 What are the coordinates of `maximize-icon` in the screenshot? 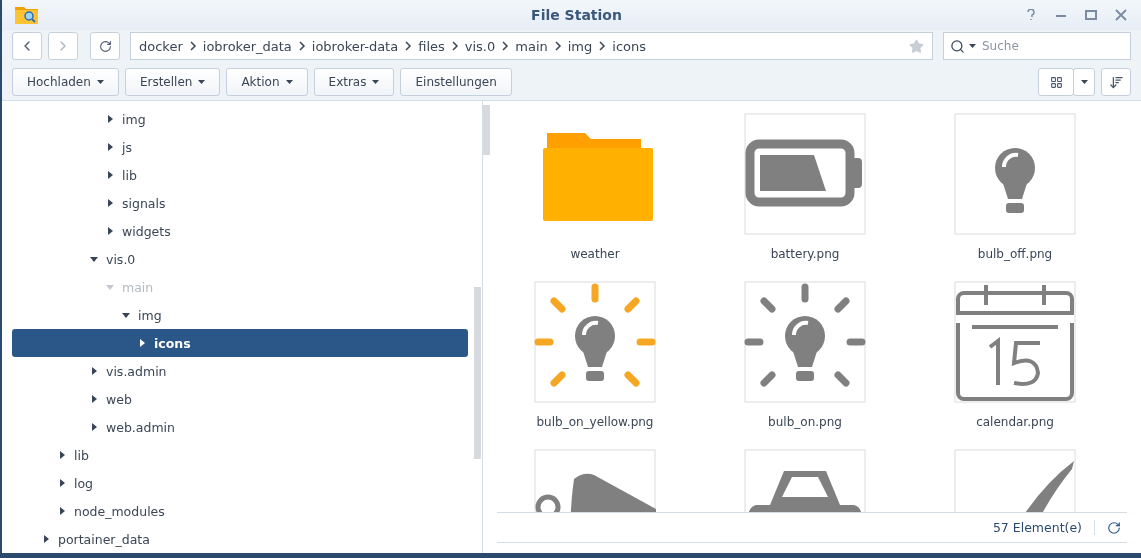 It's located at (1091, 15).